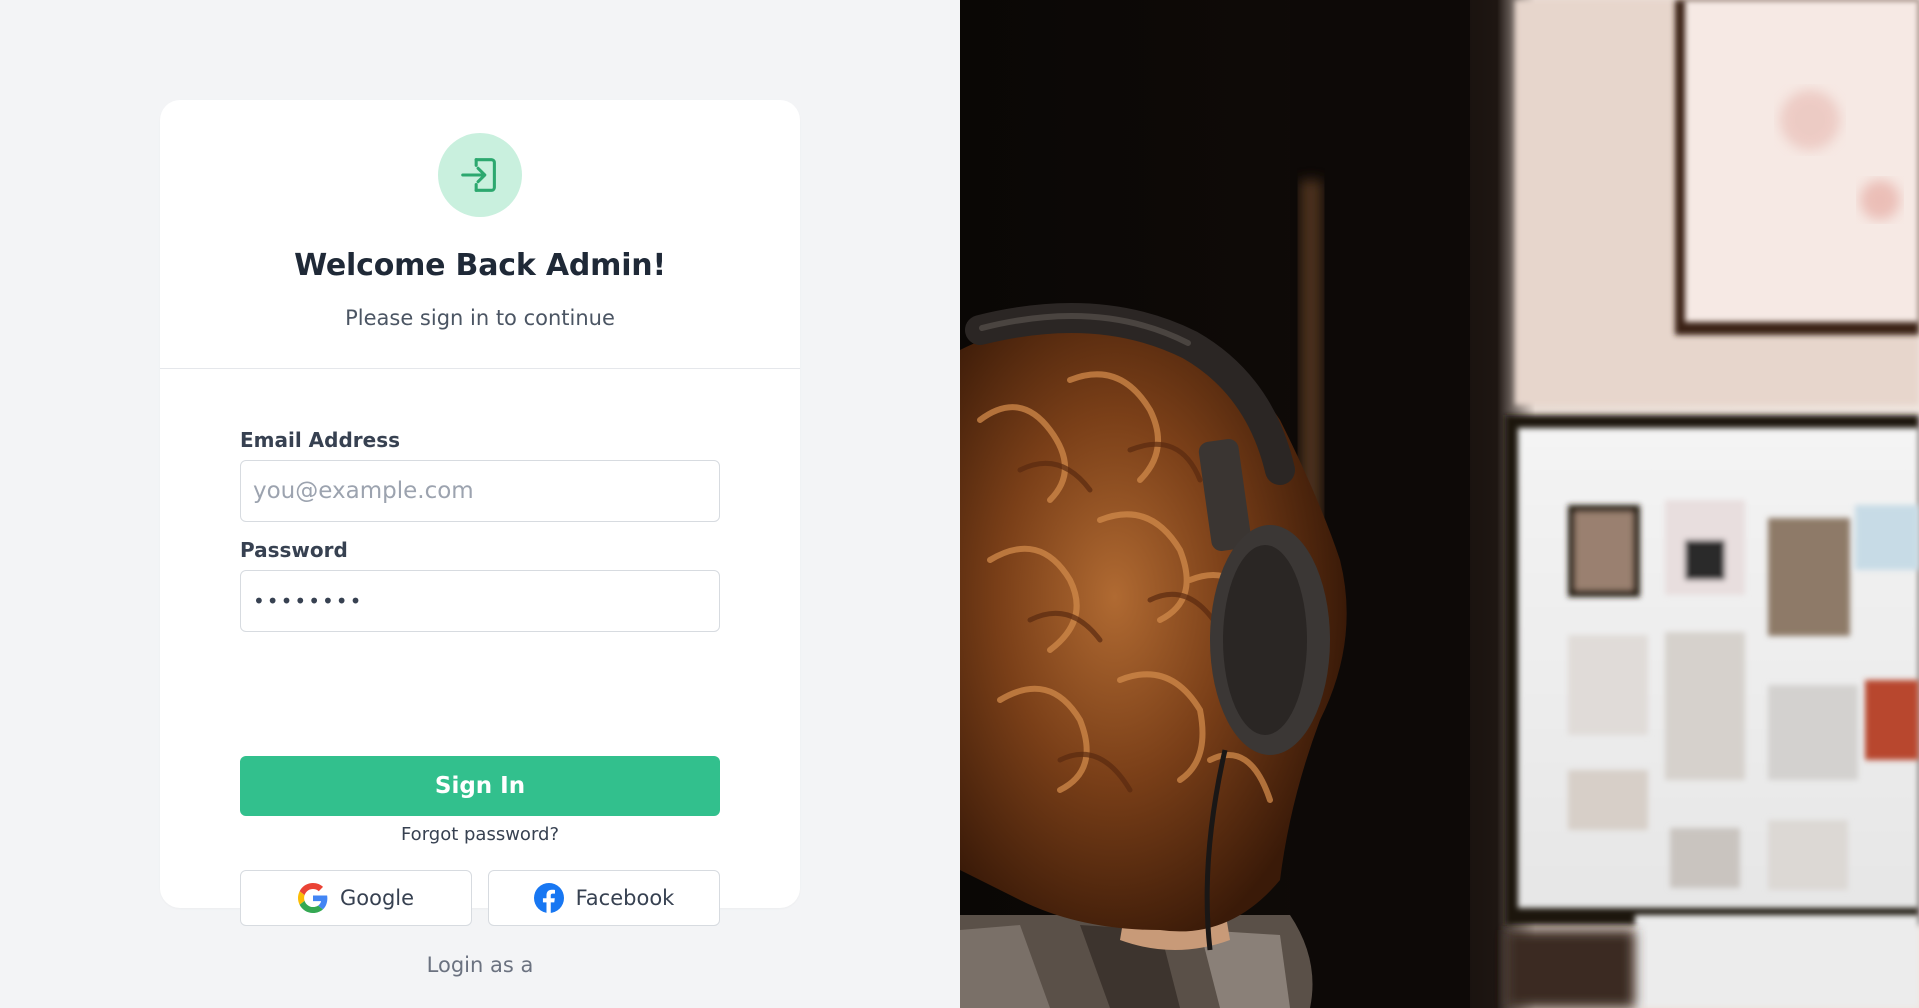 Image resolution: width=1919 pixels, height=1008 pixels. I want to click on page-title: Welcome Back Admin!, so click(480, 265).